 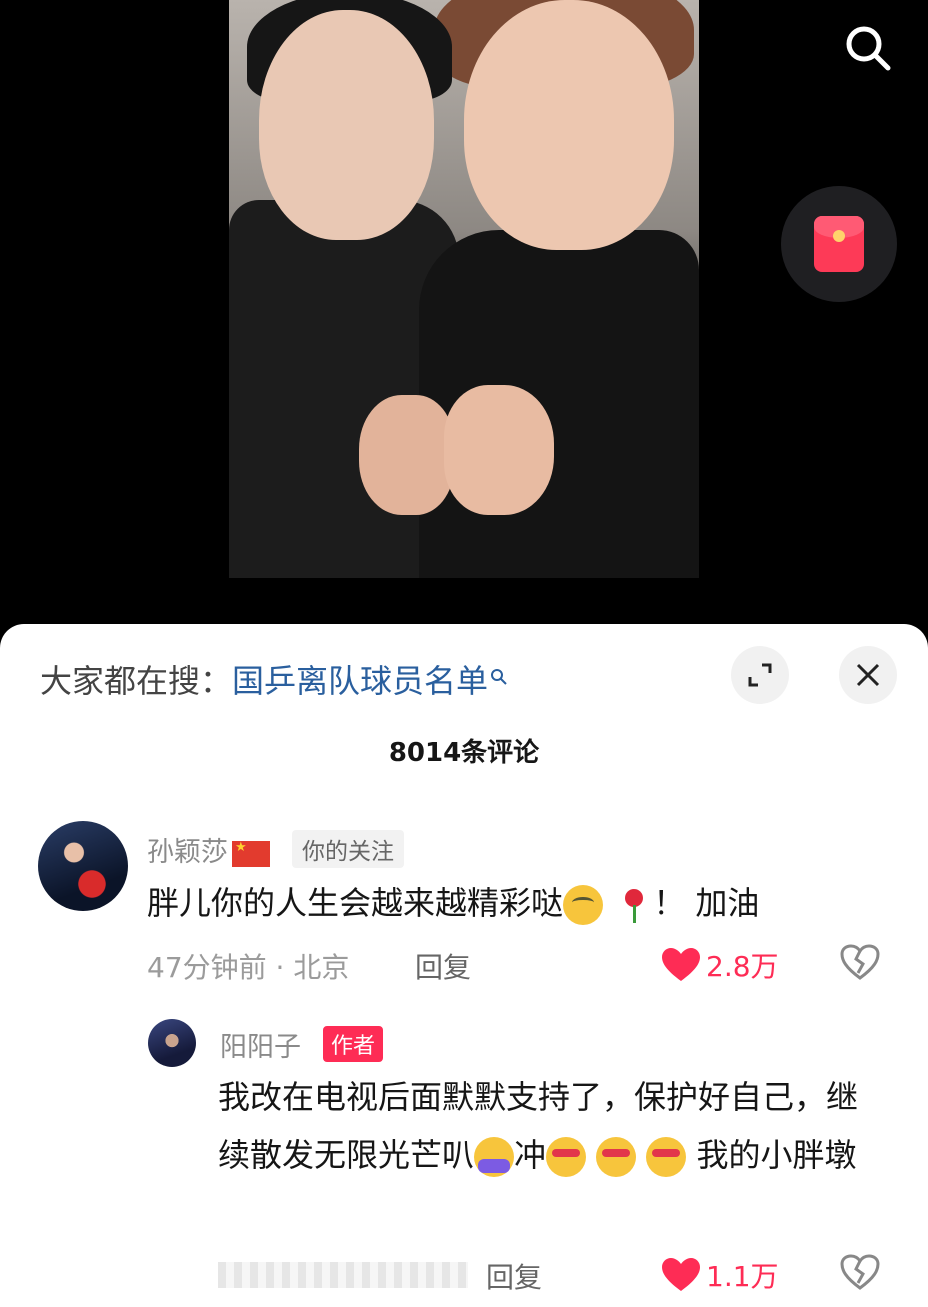 I want to click on mini-search-icon, so click(x=499, y=675).